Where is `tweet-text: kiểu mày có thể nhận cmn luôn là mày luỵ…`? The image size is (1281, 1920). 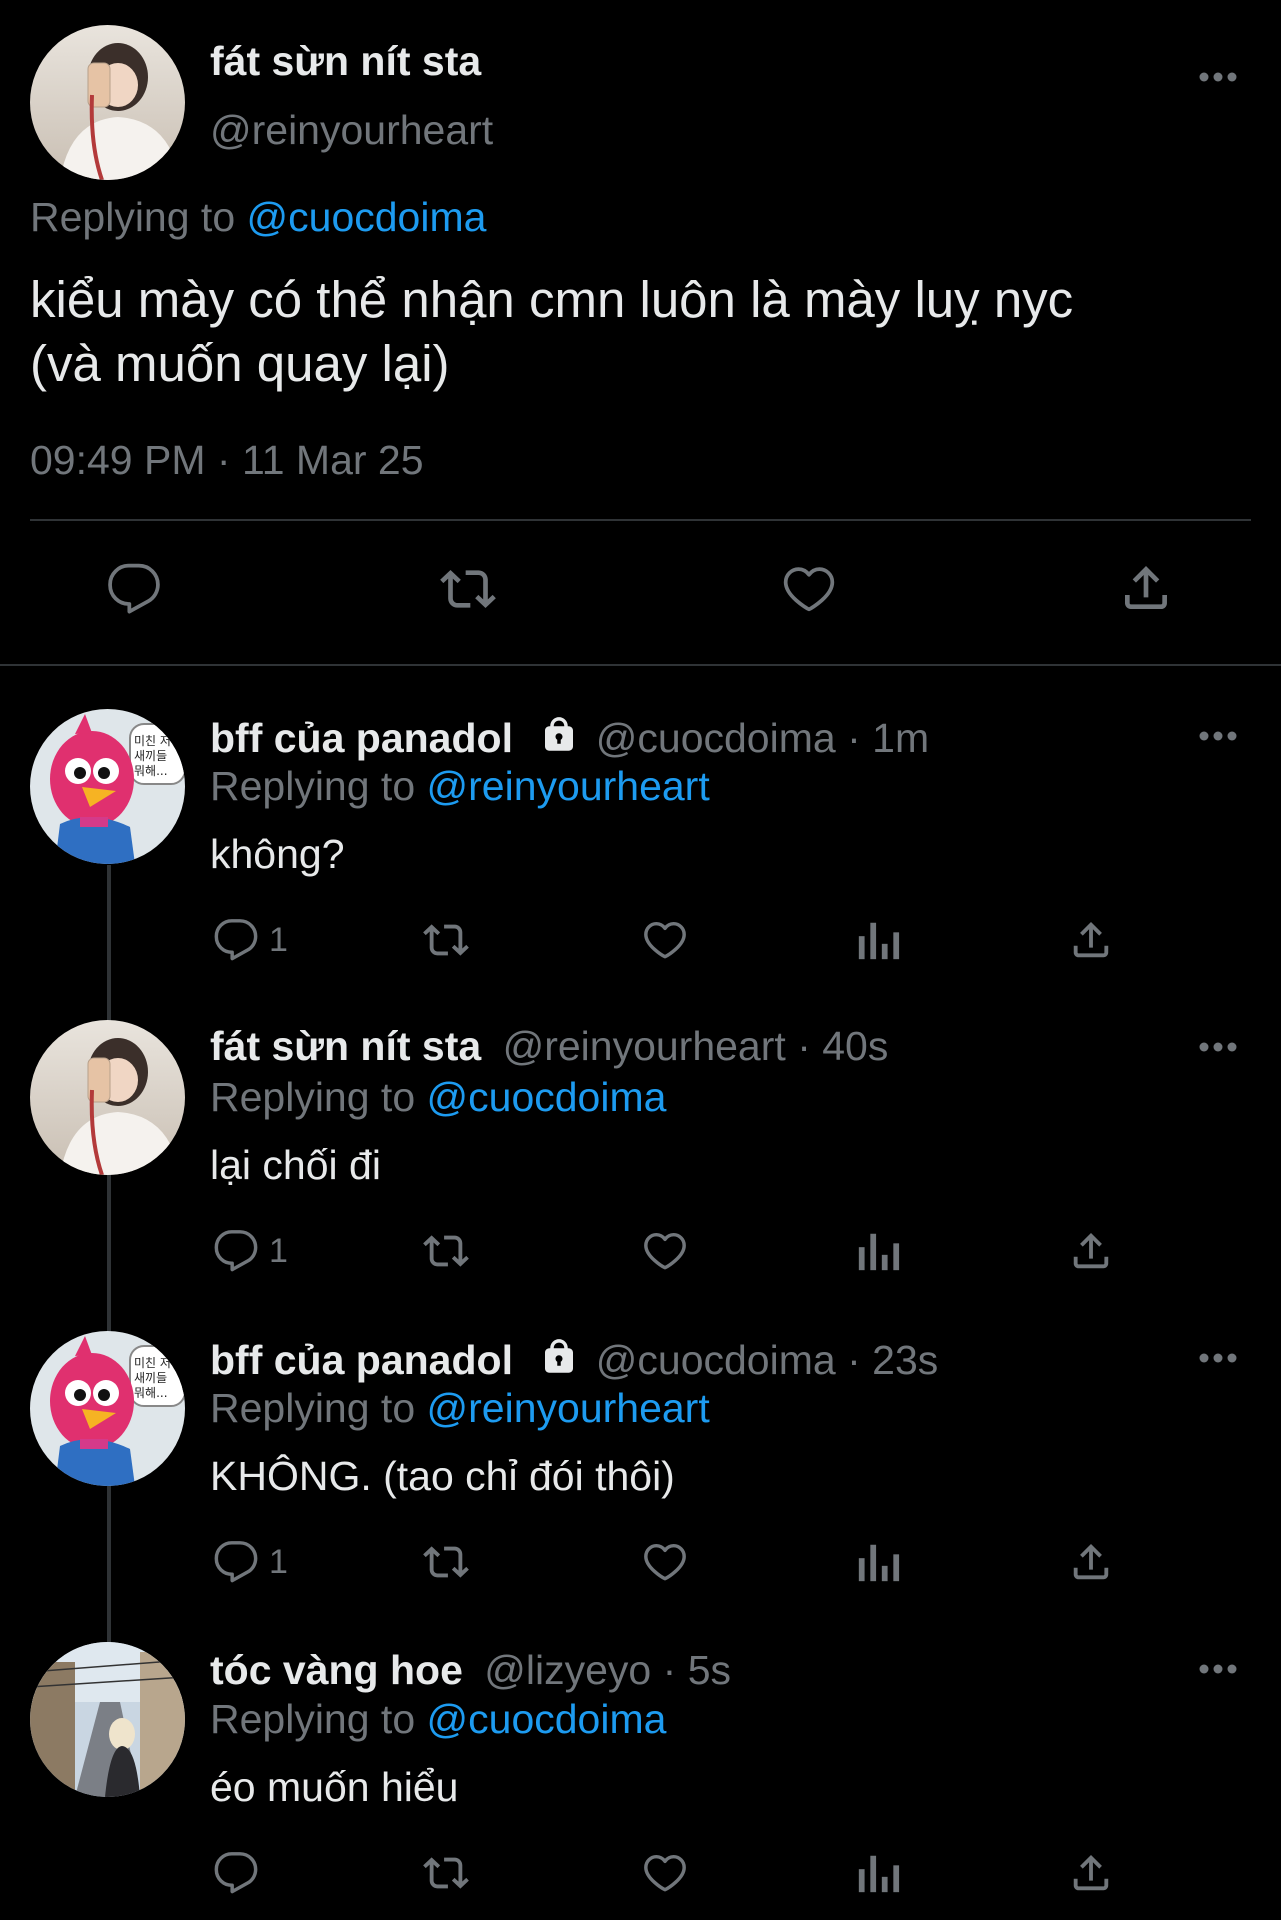
tweet-text: kiểu mày có thể nhận cmn luôn là mày luỵ… is located at coordinates (551, 332).